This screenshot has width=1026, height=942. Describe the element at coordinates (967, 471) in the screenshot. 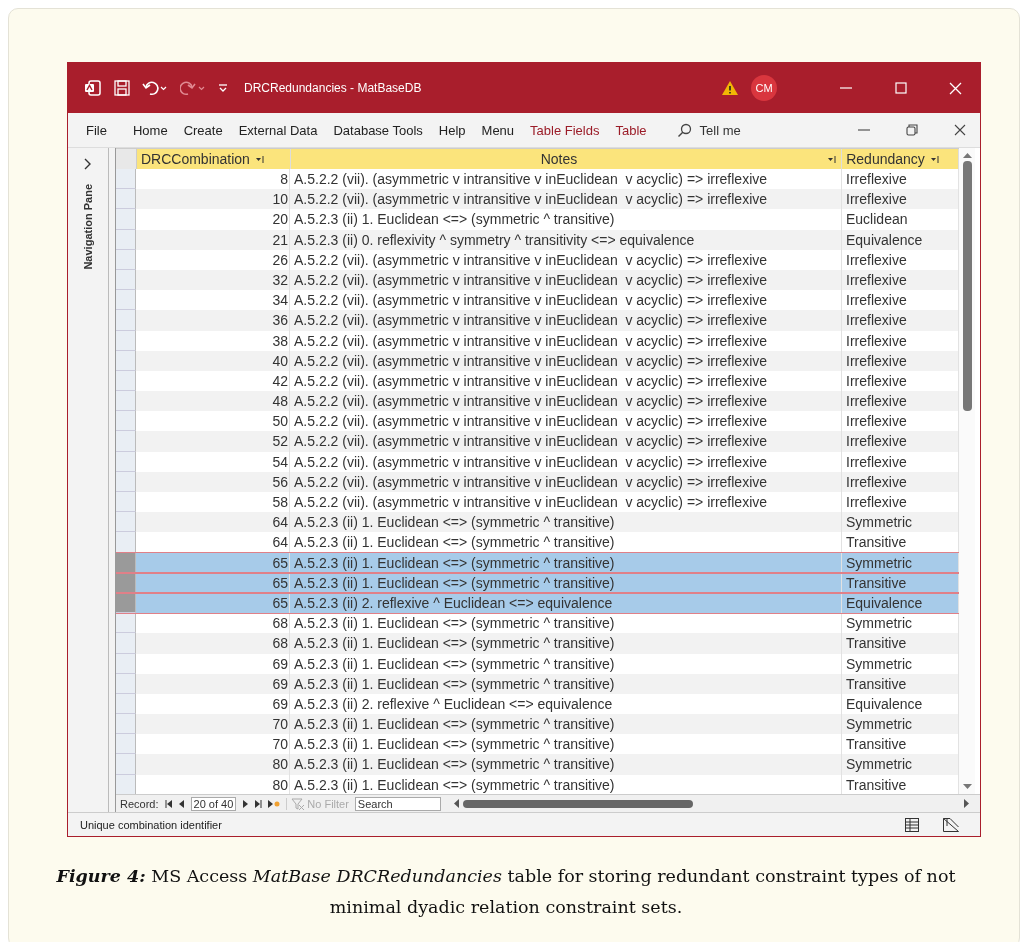

I see `vertical-scrollbar` at that location.